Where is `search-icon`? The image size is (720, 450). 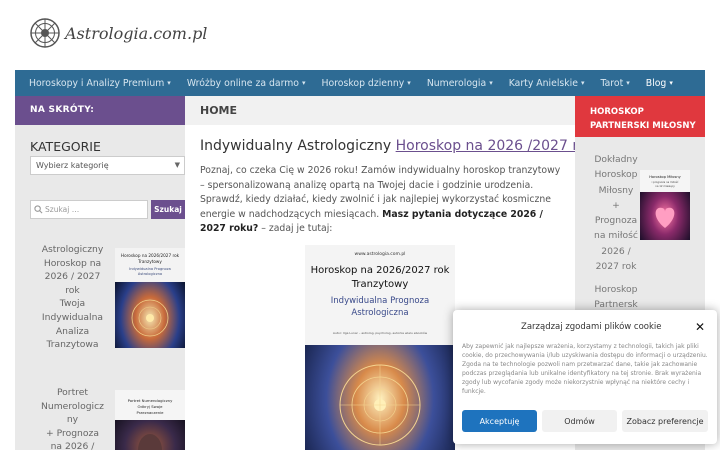
search-icon is located at coordinates (38, 209).